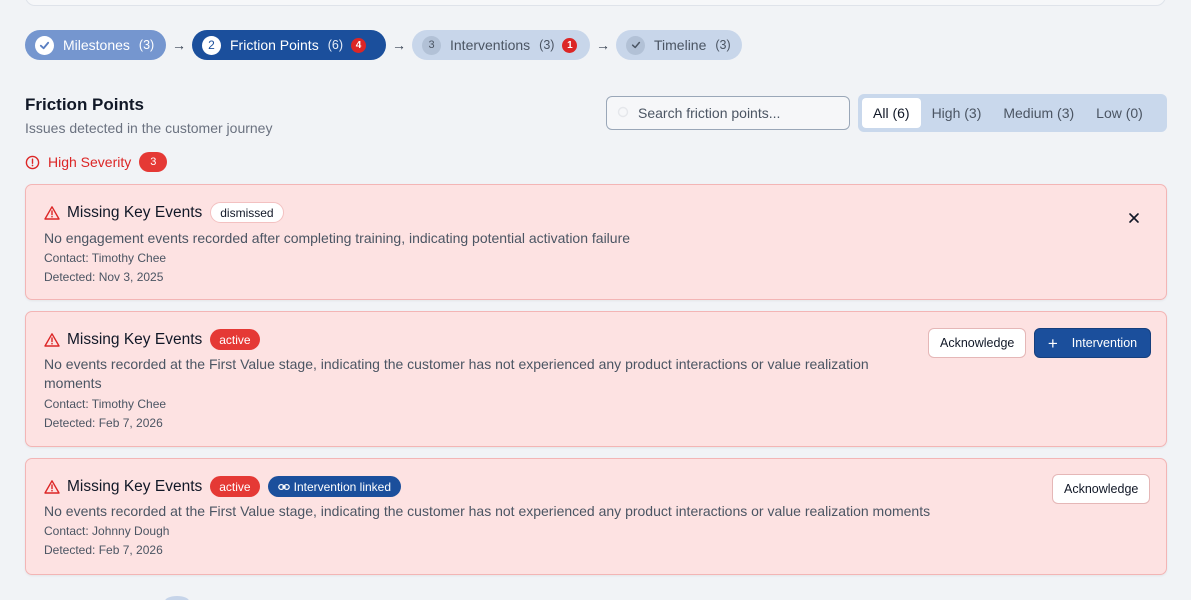 This screenshot has height=600, width=1191. Describe the element at coordinates (358, 45) in the screenshot. I see `step-alert-badge: 4` at that location.